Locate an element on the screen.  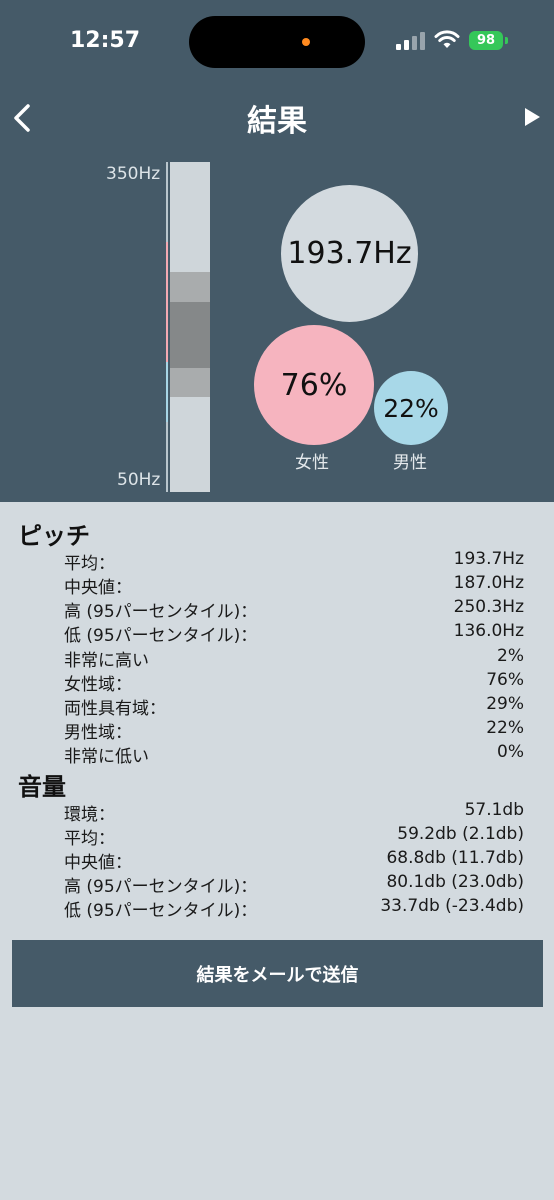
pitch-axis-bottom-label: 50Hz is located at coordinates (139, 480).